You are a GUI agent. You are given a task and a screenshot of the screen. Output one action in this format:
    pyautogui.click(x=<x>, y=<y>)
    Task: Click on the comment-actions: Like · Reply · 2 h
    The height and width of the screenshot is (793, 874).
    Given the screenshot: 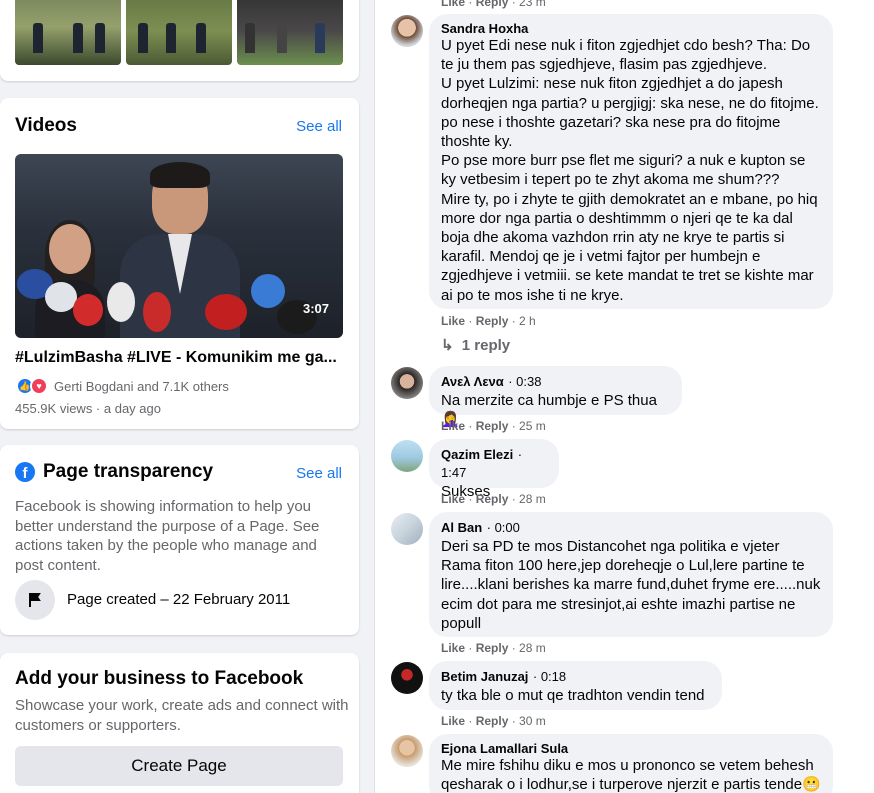 What is the action you would take?
    pyautogui.click(x=488, y=321)
    